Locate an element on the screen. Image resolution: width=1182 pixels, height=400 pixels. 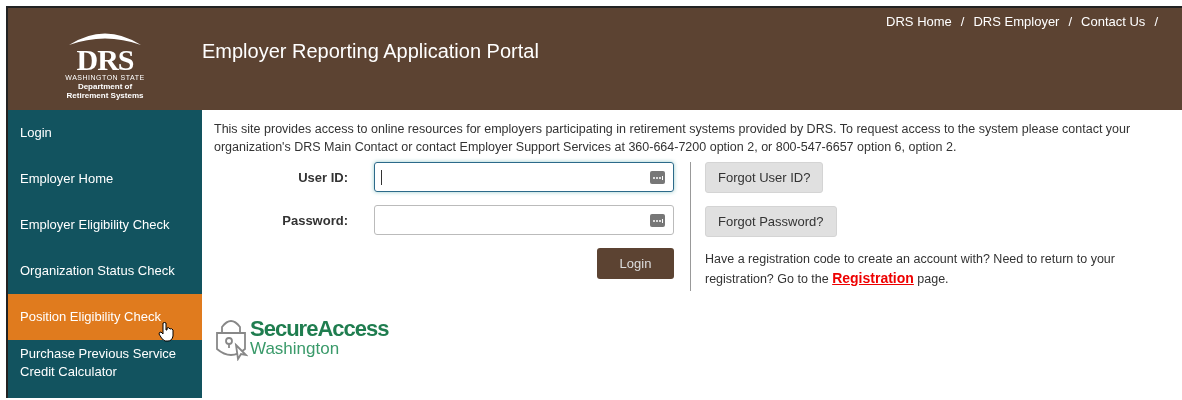
registration-text: Have a registration code to create an account with? Need to return to your registration? Go to the Registration page. is located at coordinates (910, 269).